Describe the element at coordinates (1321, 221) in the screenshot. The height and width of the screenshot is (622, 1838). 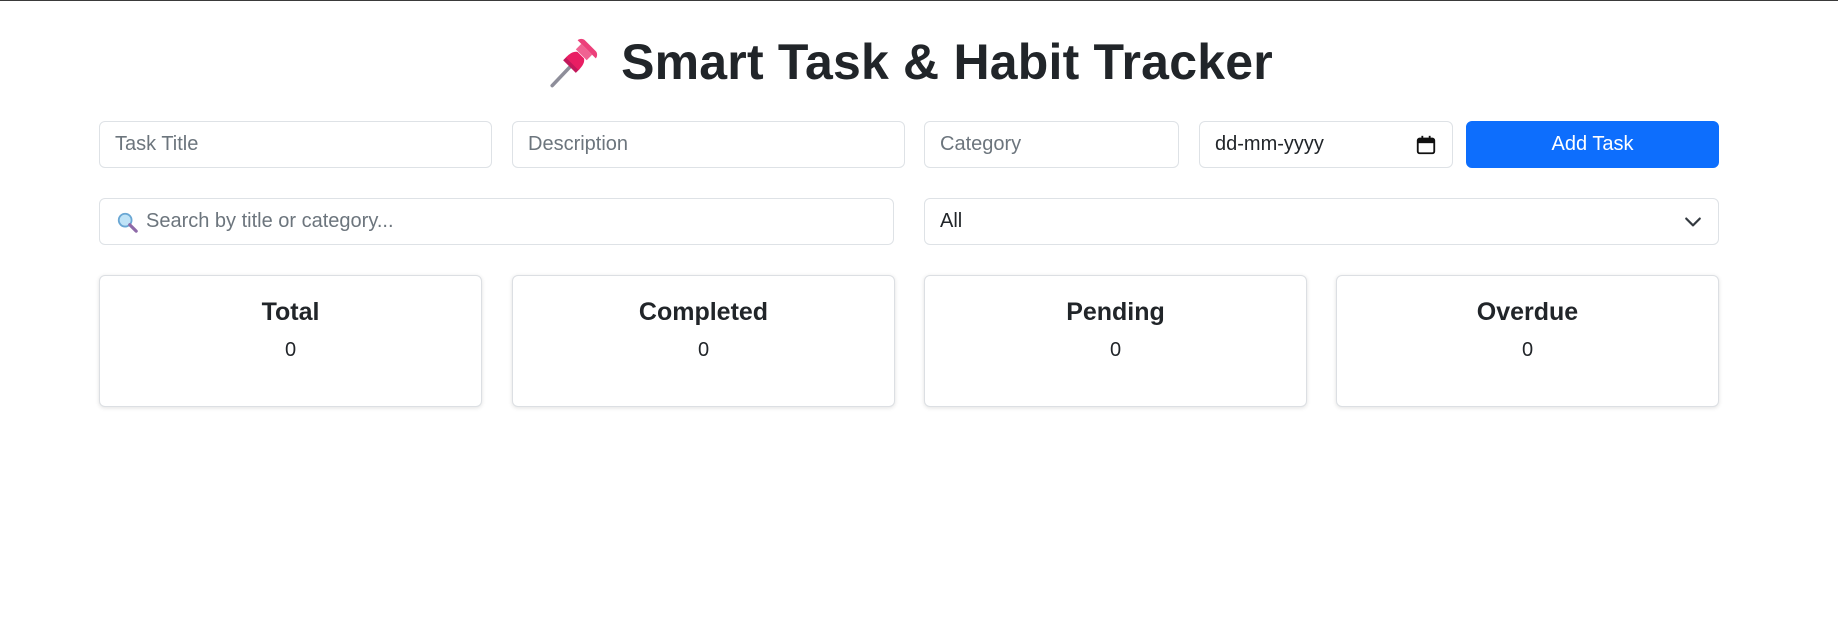
I see `status-filter-select: All` at that location.